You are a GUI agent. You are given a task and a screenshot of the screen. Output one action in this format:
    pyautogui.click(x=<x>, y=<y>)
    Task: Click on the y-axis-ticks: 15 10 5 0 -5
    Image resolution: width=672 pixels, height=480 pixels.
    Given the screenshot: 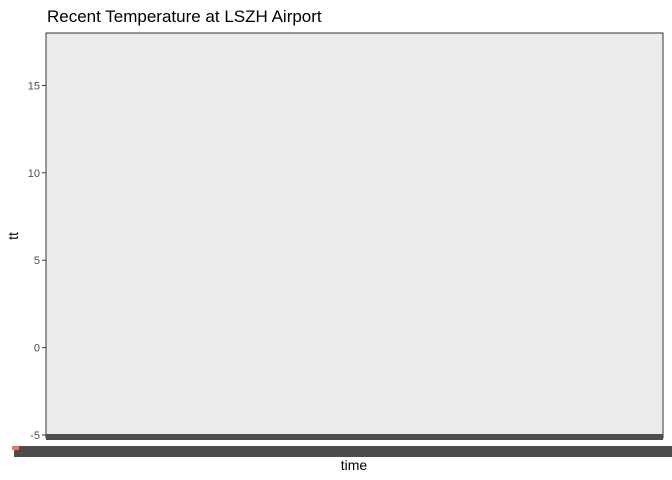 What is the action you would take?
    pyautogui.click(x=37, y=261)
    